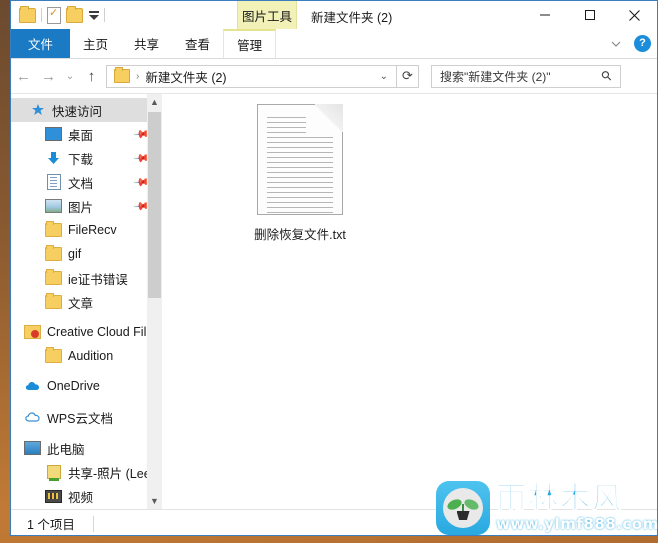 The image size is (658, 543). What do you see at coordinates (53, 206) in the screenshot?
I see `pictures-icon` at bounding box center [53, 206].